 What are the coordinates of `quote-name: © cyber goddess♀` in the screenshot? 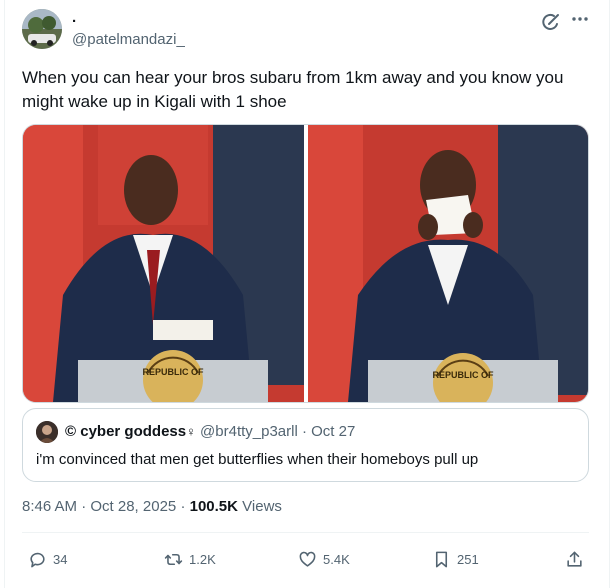 It's located at (132, 431).